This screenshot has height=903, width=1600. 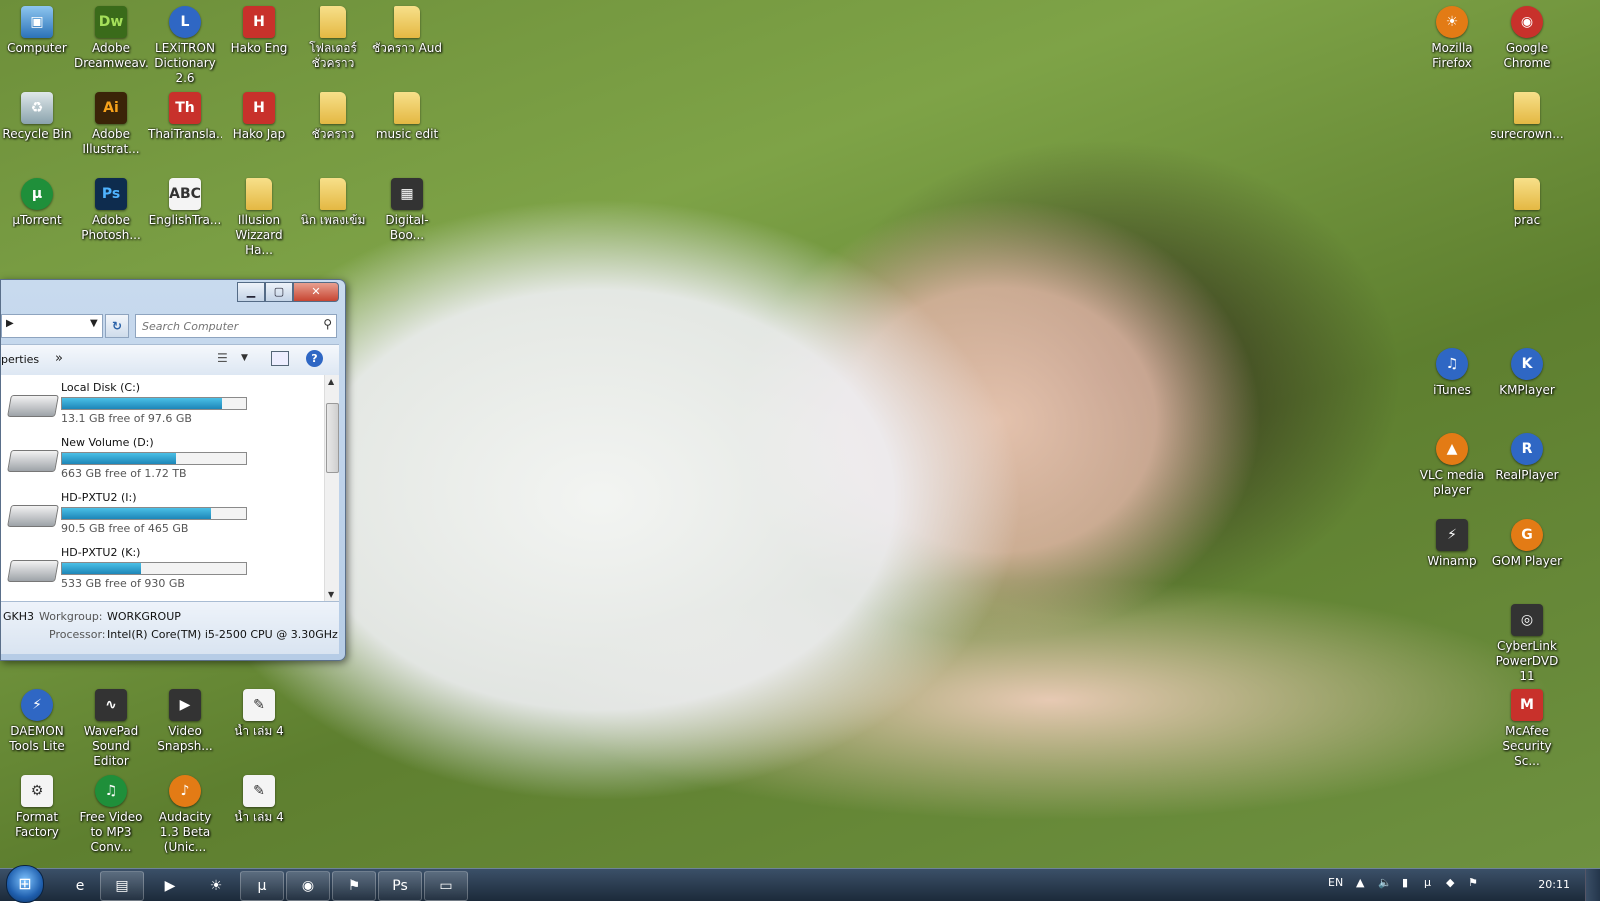 I want to click on desktop-icon-lexitron: L LEXiTRON Dictionary 2.6, so click(x=185, y=46).